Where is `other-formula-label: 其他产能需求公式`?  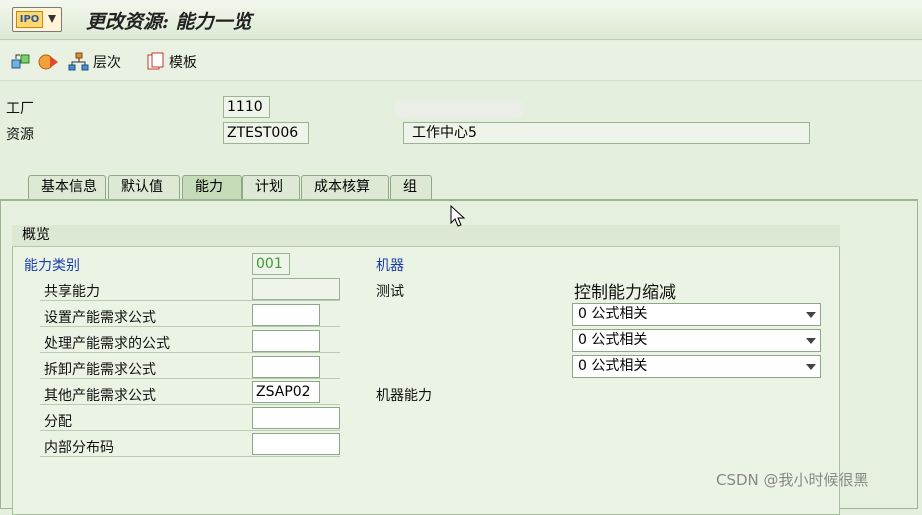
other-formula-label: 其他产能需求公式 is located at coordinates (100, 396).